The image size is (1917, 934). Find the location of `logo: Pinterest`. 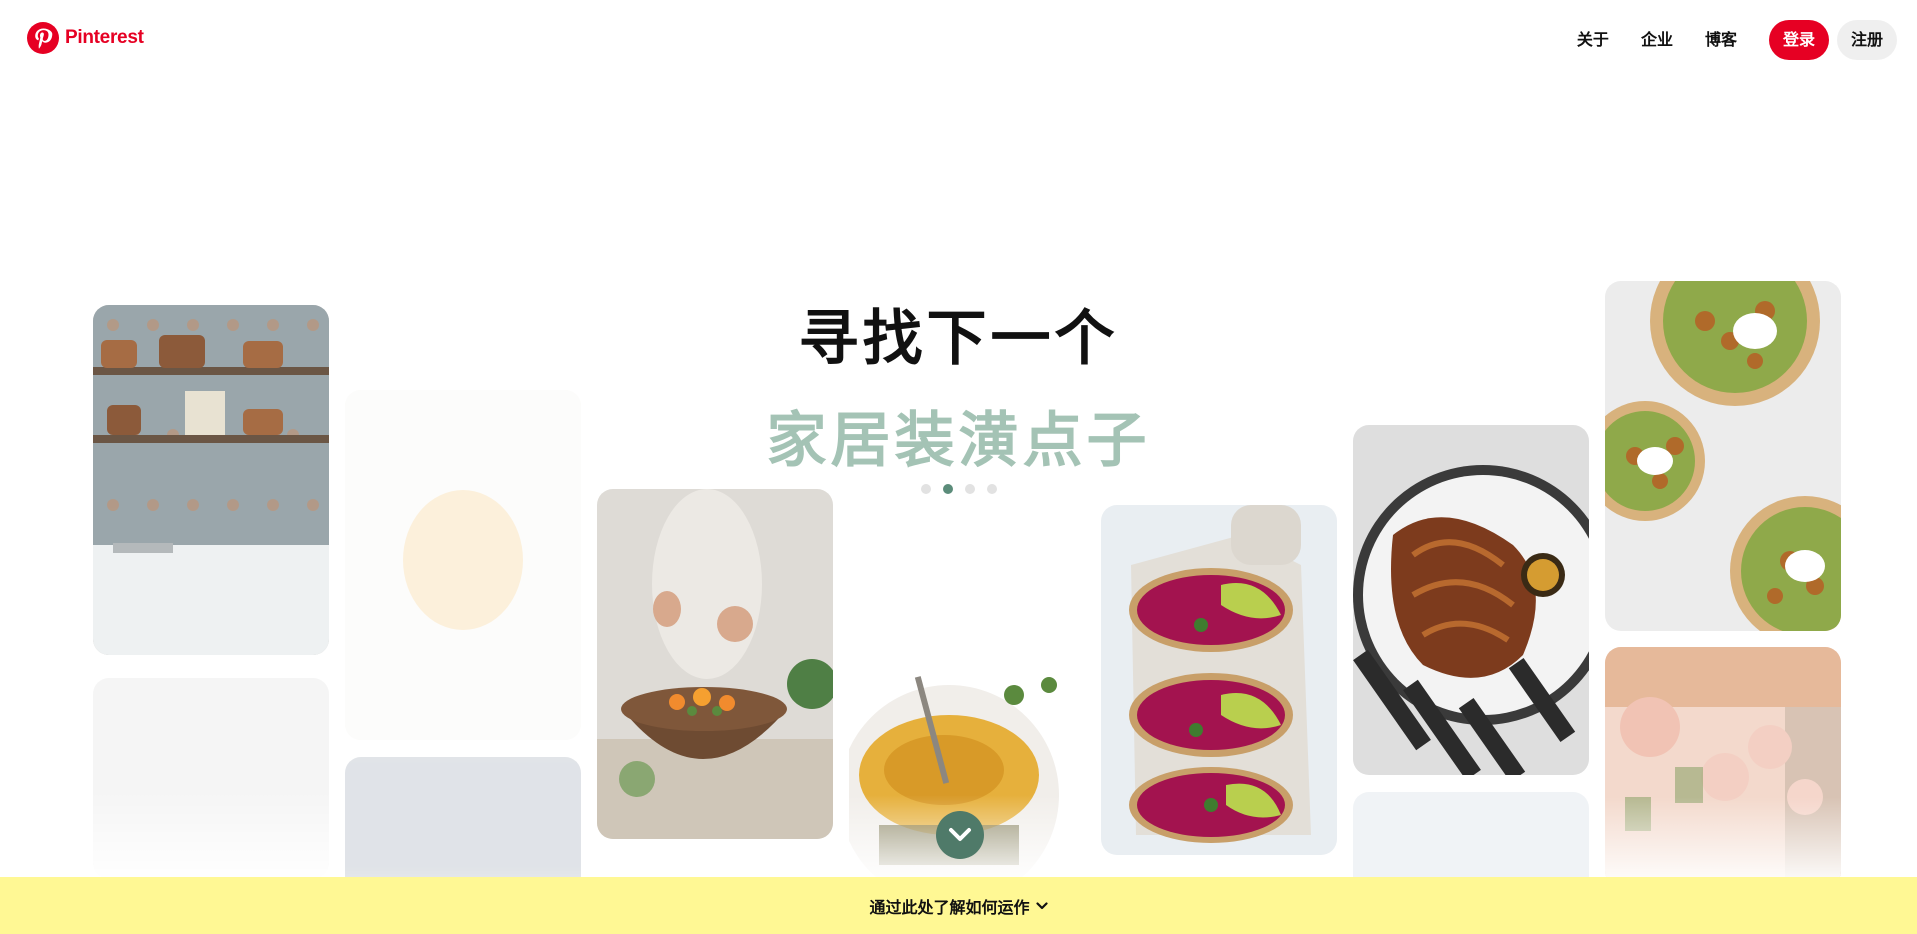

logo: Pinterest is located at coordinates (85, 38).